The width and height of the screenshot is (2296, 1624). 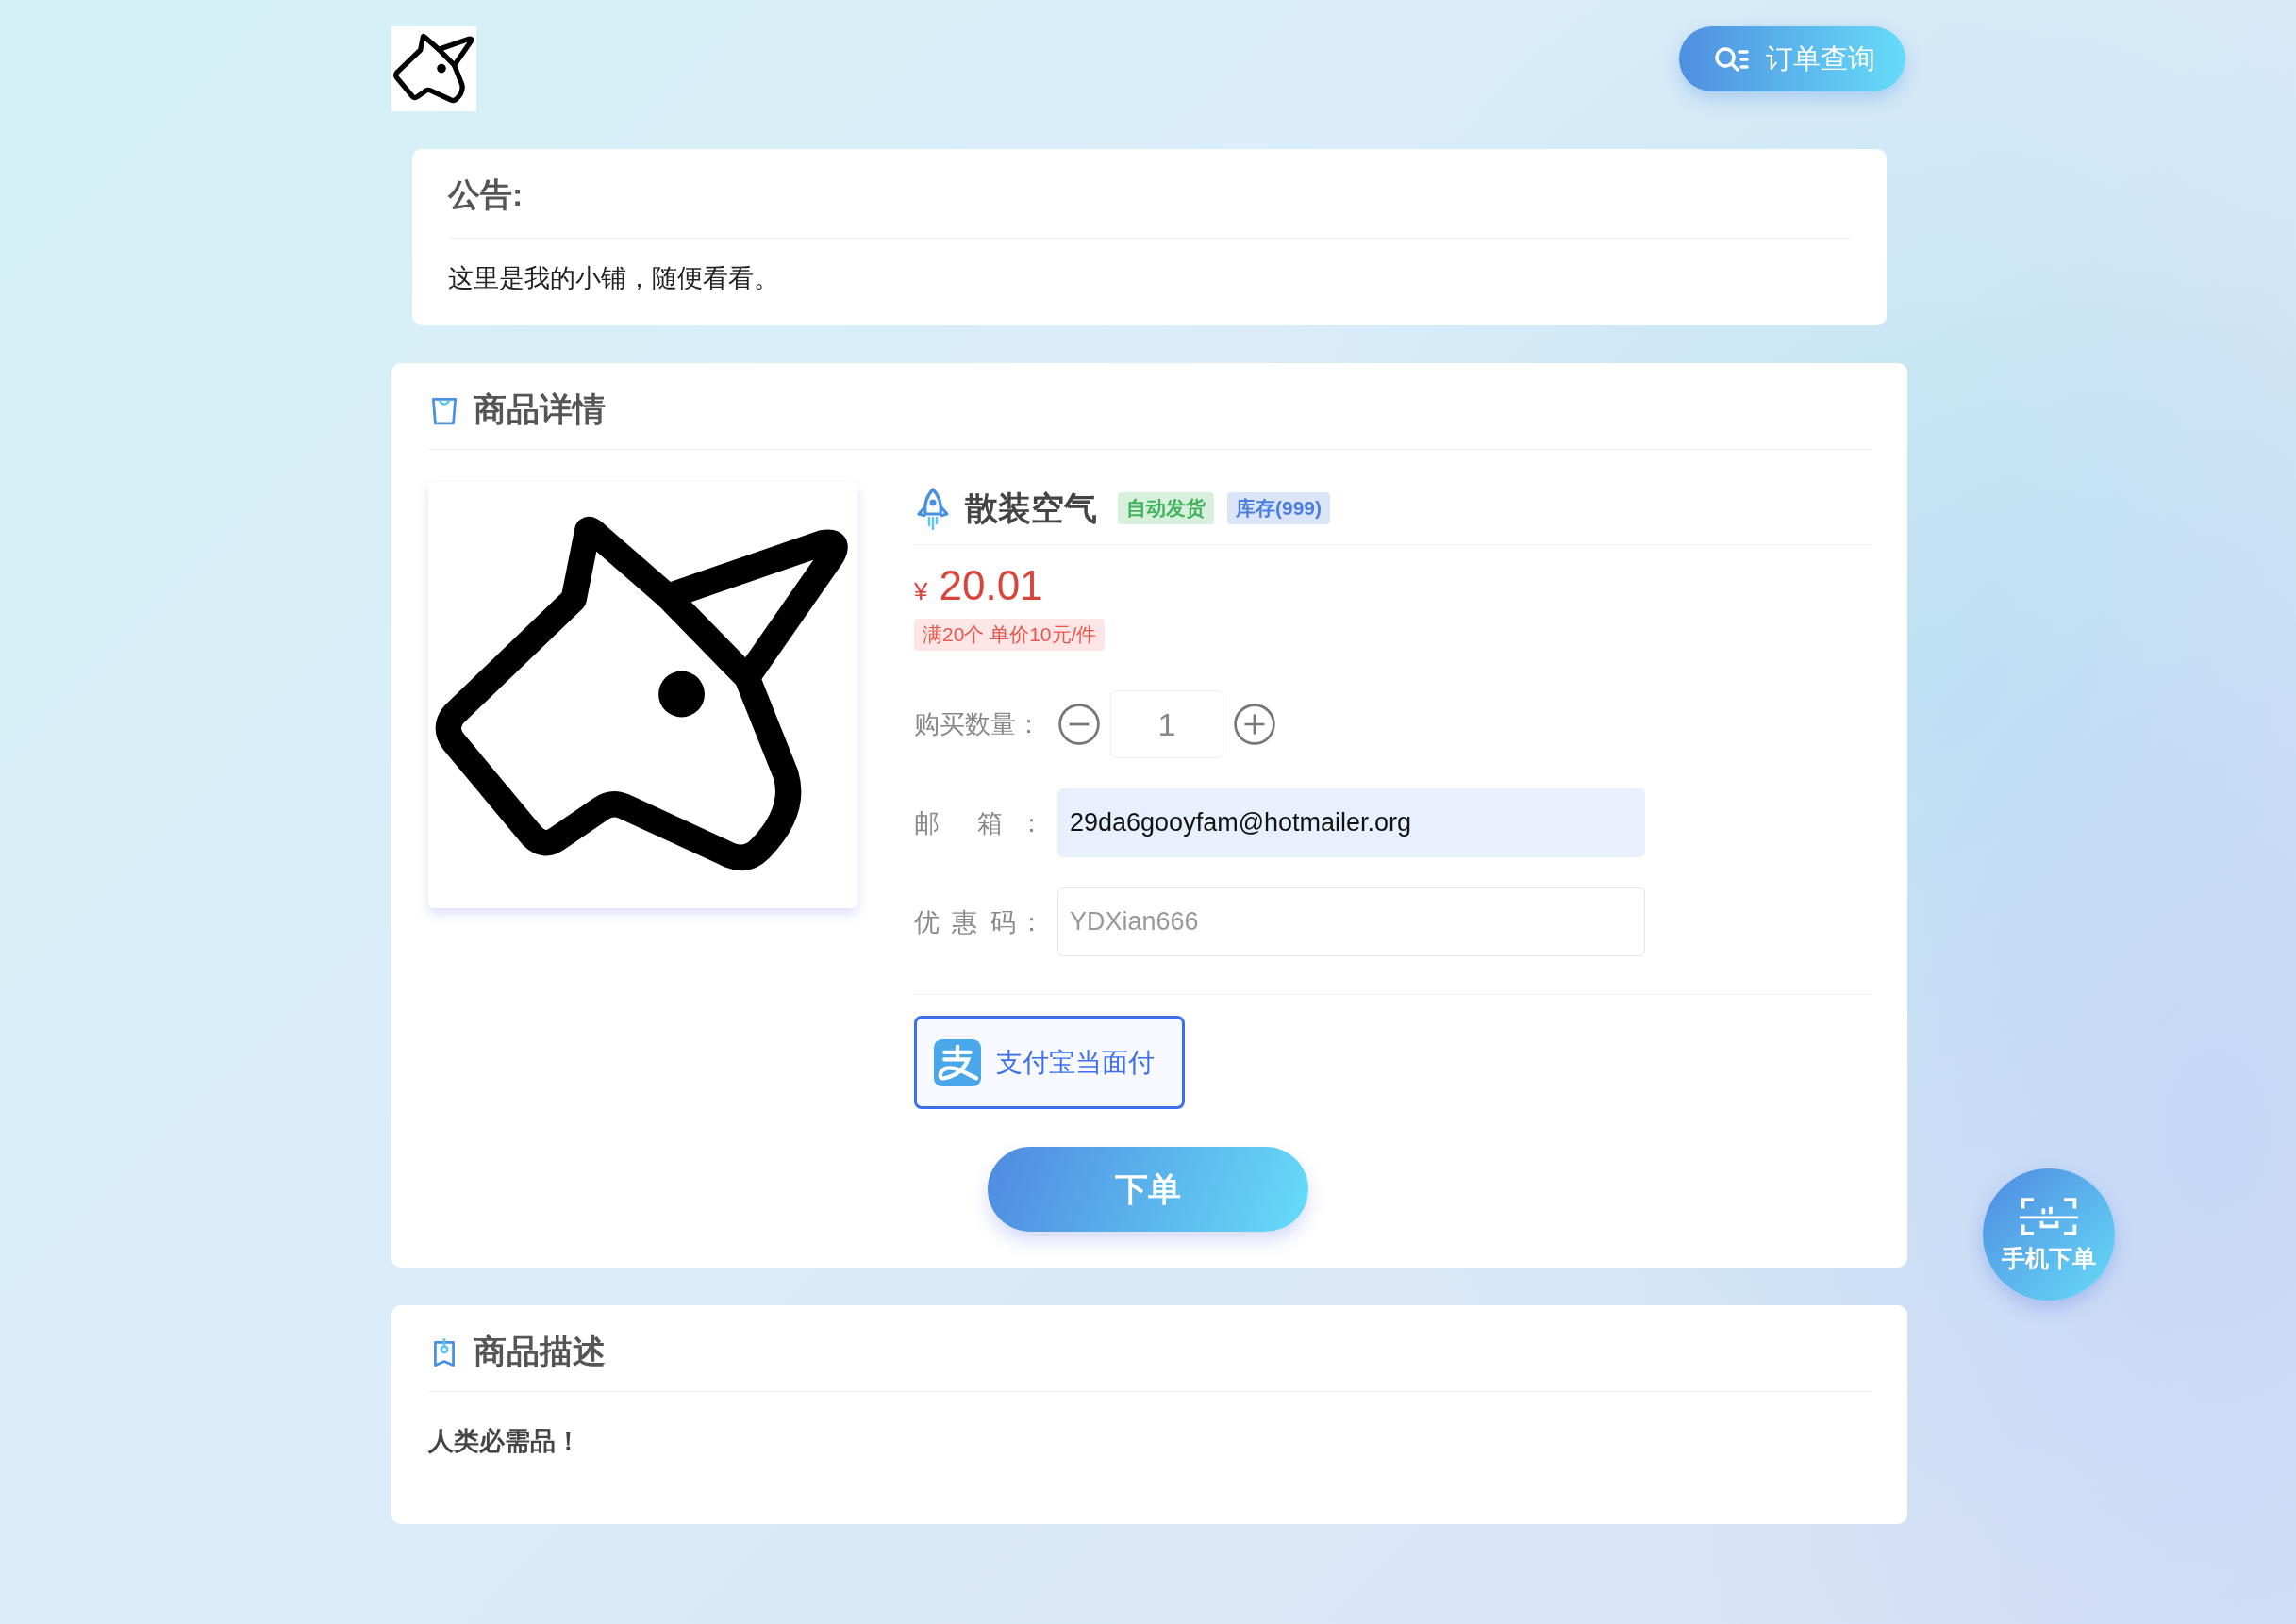 I want to click on promo-tag: 满20个 单价10元/件, so click(x=1010, y=635).